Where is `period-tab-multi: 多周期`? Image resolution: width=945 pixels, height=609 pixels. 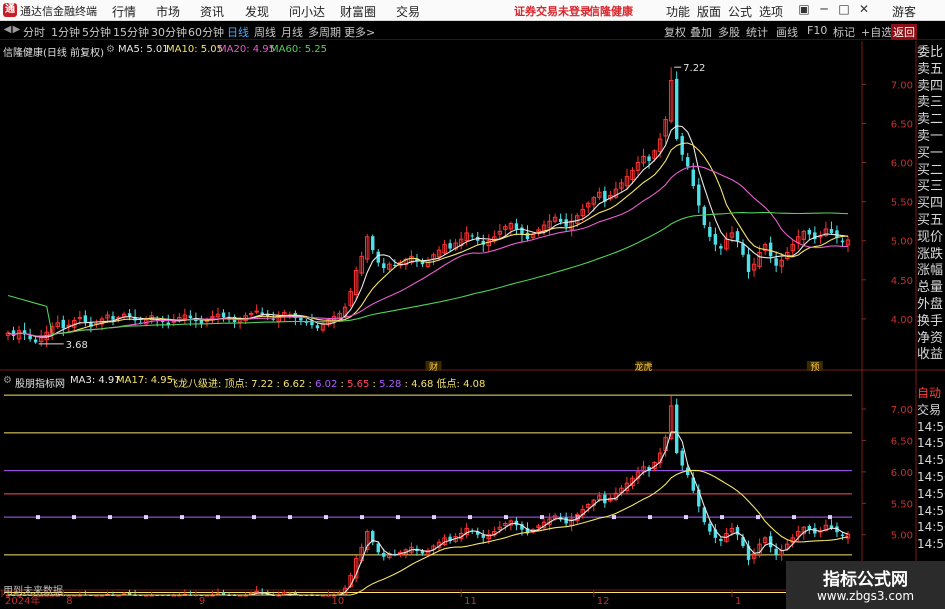 period-tab-multi: 多周期 is located at coordinates (324, 32).